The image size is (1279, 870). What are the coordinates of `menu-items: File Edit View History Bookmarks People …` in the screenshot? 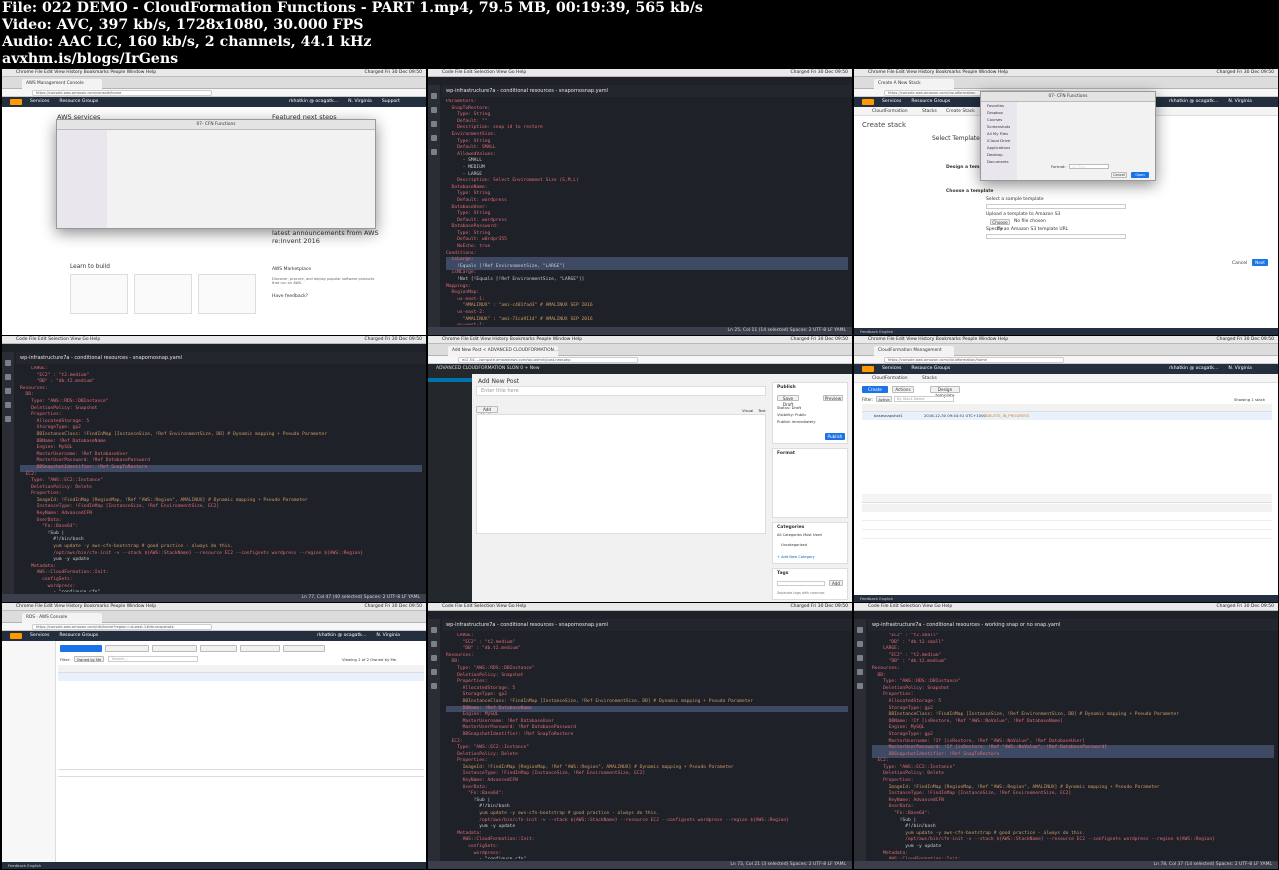 It's located at (95, 72).